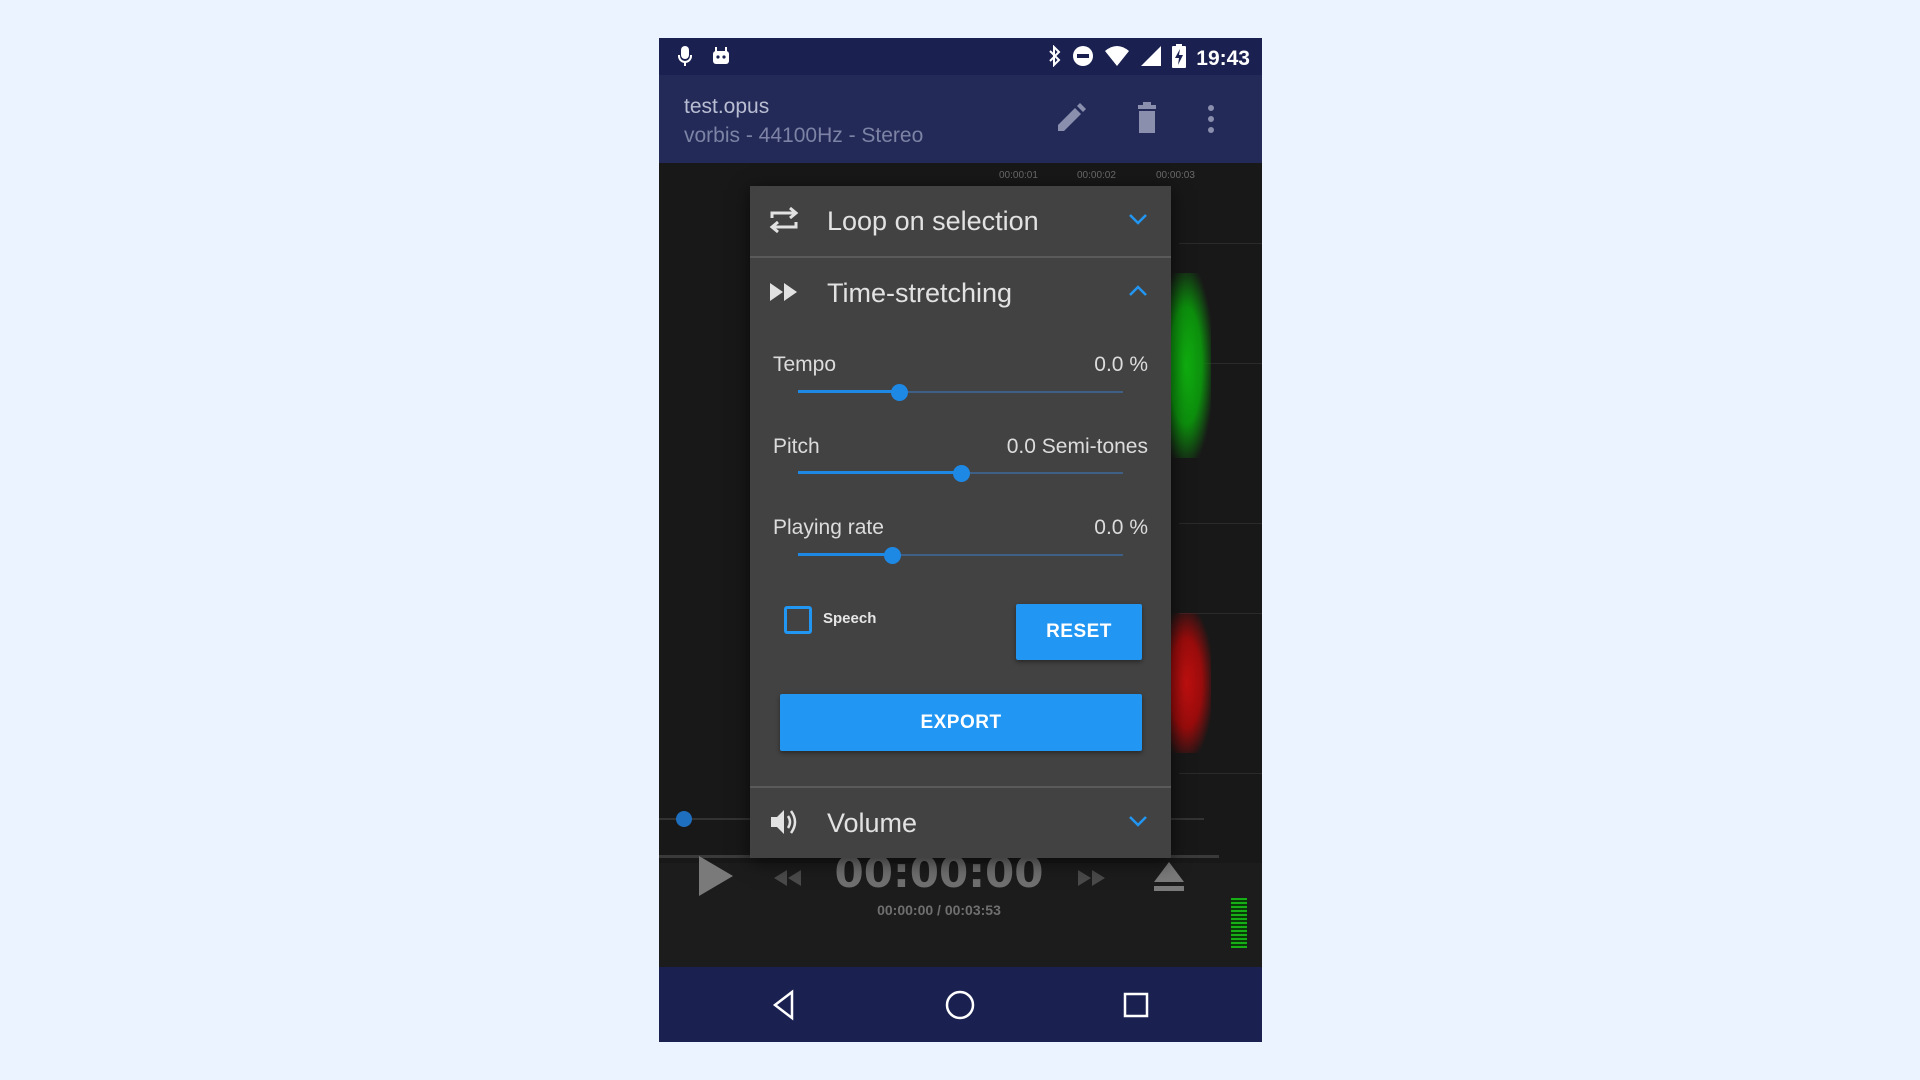 This screenshot has height=1080, width=1920. What do you see at coordinates (1138, 291) in the screenshot?
I see `chevron-up-icon` at bounding box center [1138, 291].